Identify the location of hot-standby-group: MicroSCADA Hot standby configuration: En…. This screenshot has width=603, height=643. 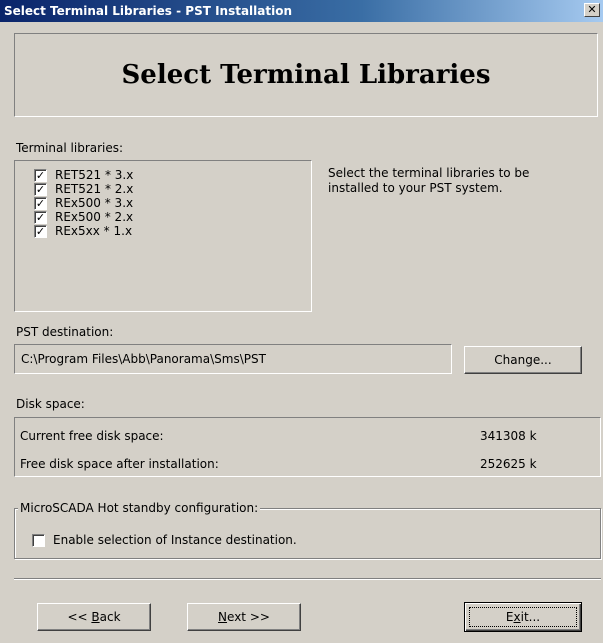
(307, 530).